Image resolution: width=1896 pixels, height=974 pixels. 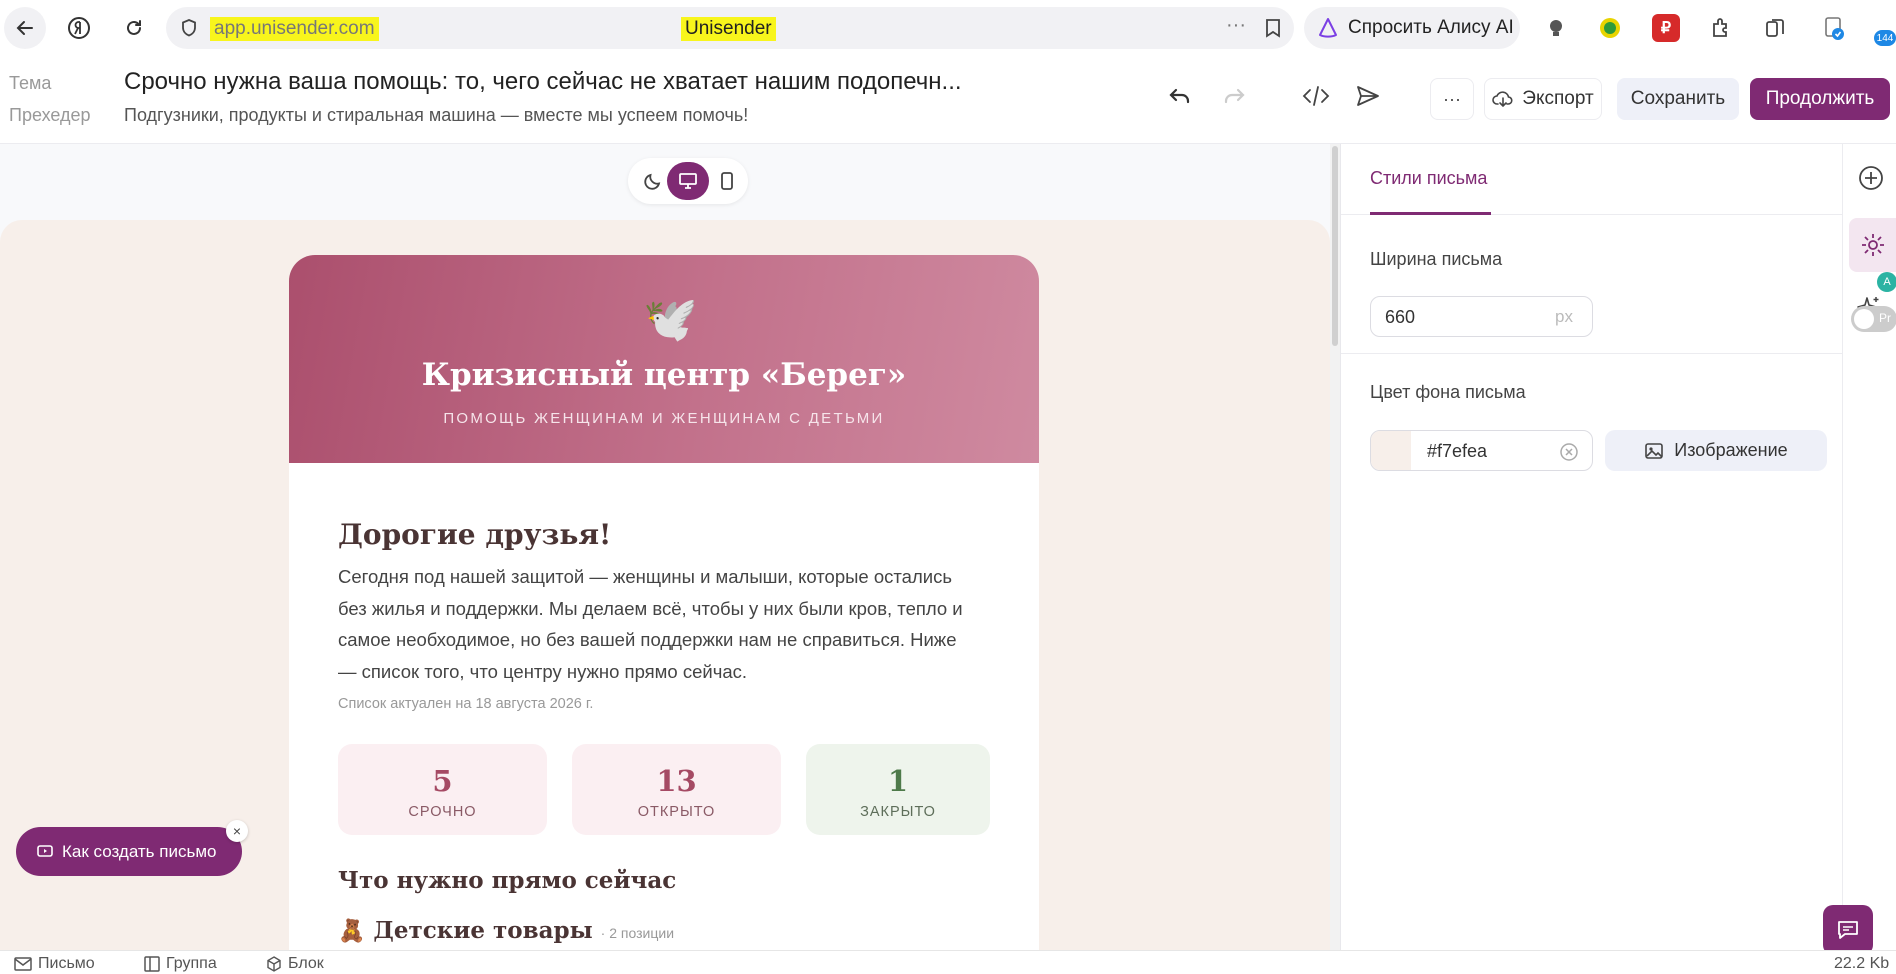 What do you see at coordinates (1564, 316) in the screenshot?
I see `width-unit: px` at bounding box center [1564, 316].